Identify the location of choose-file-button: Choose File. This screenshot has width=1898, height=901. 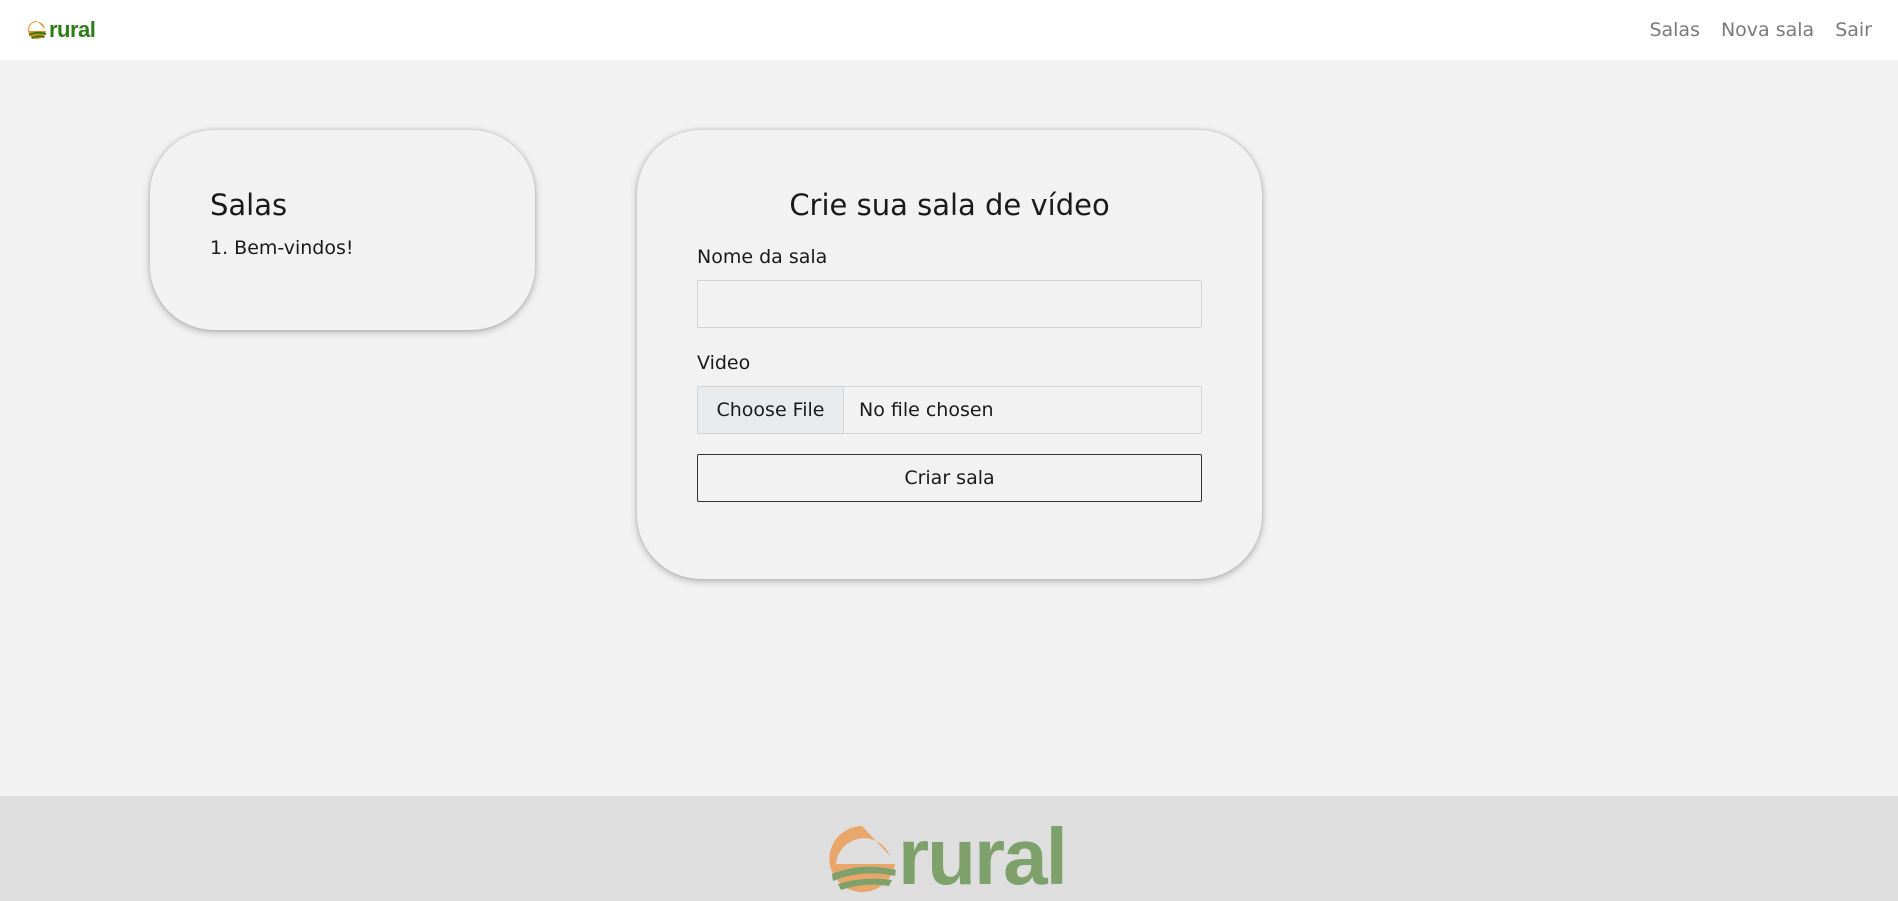
(771, 410).